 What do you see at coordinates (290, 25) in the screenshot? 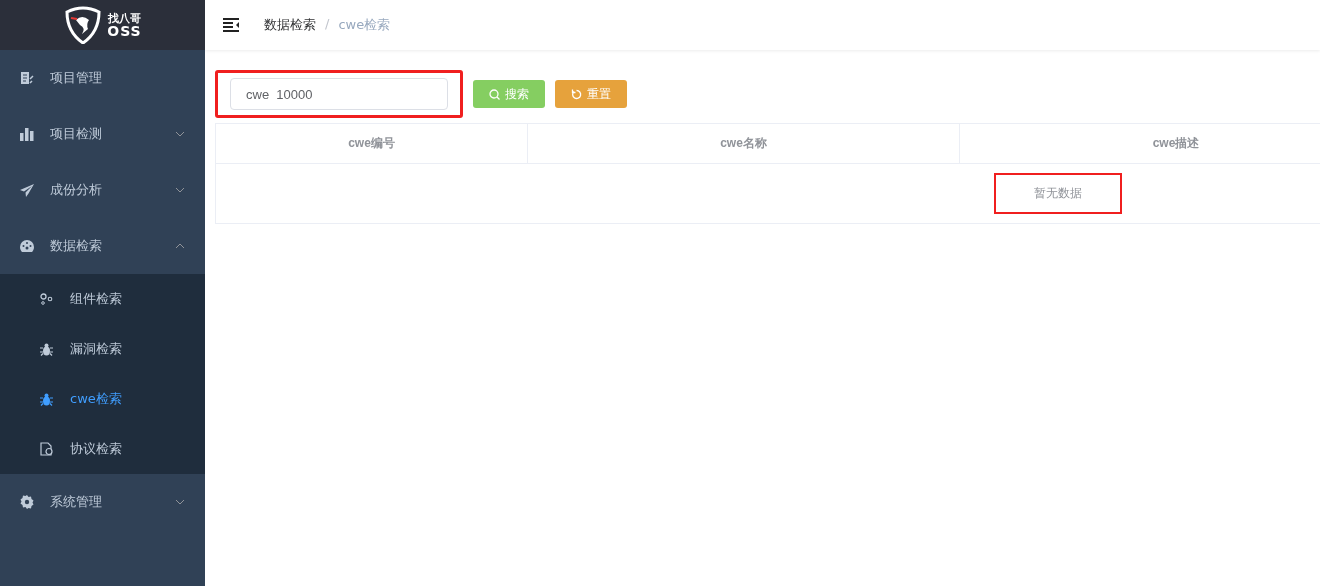
I see `breadcrumb-item: 数据检索` at bounding box center [290, 25].